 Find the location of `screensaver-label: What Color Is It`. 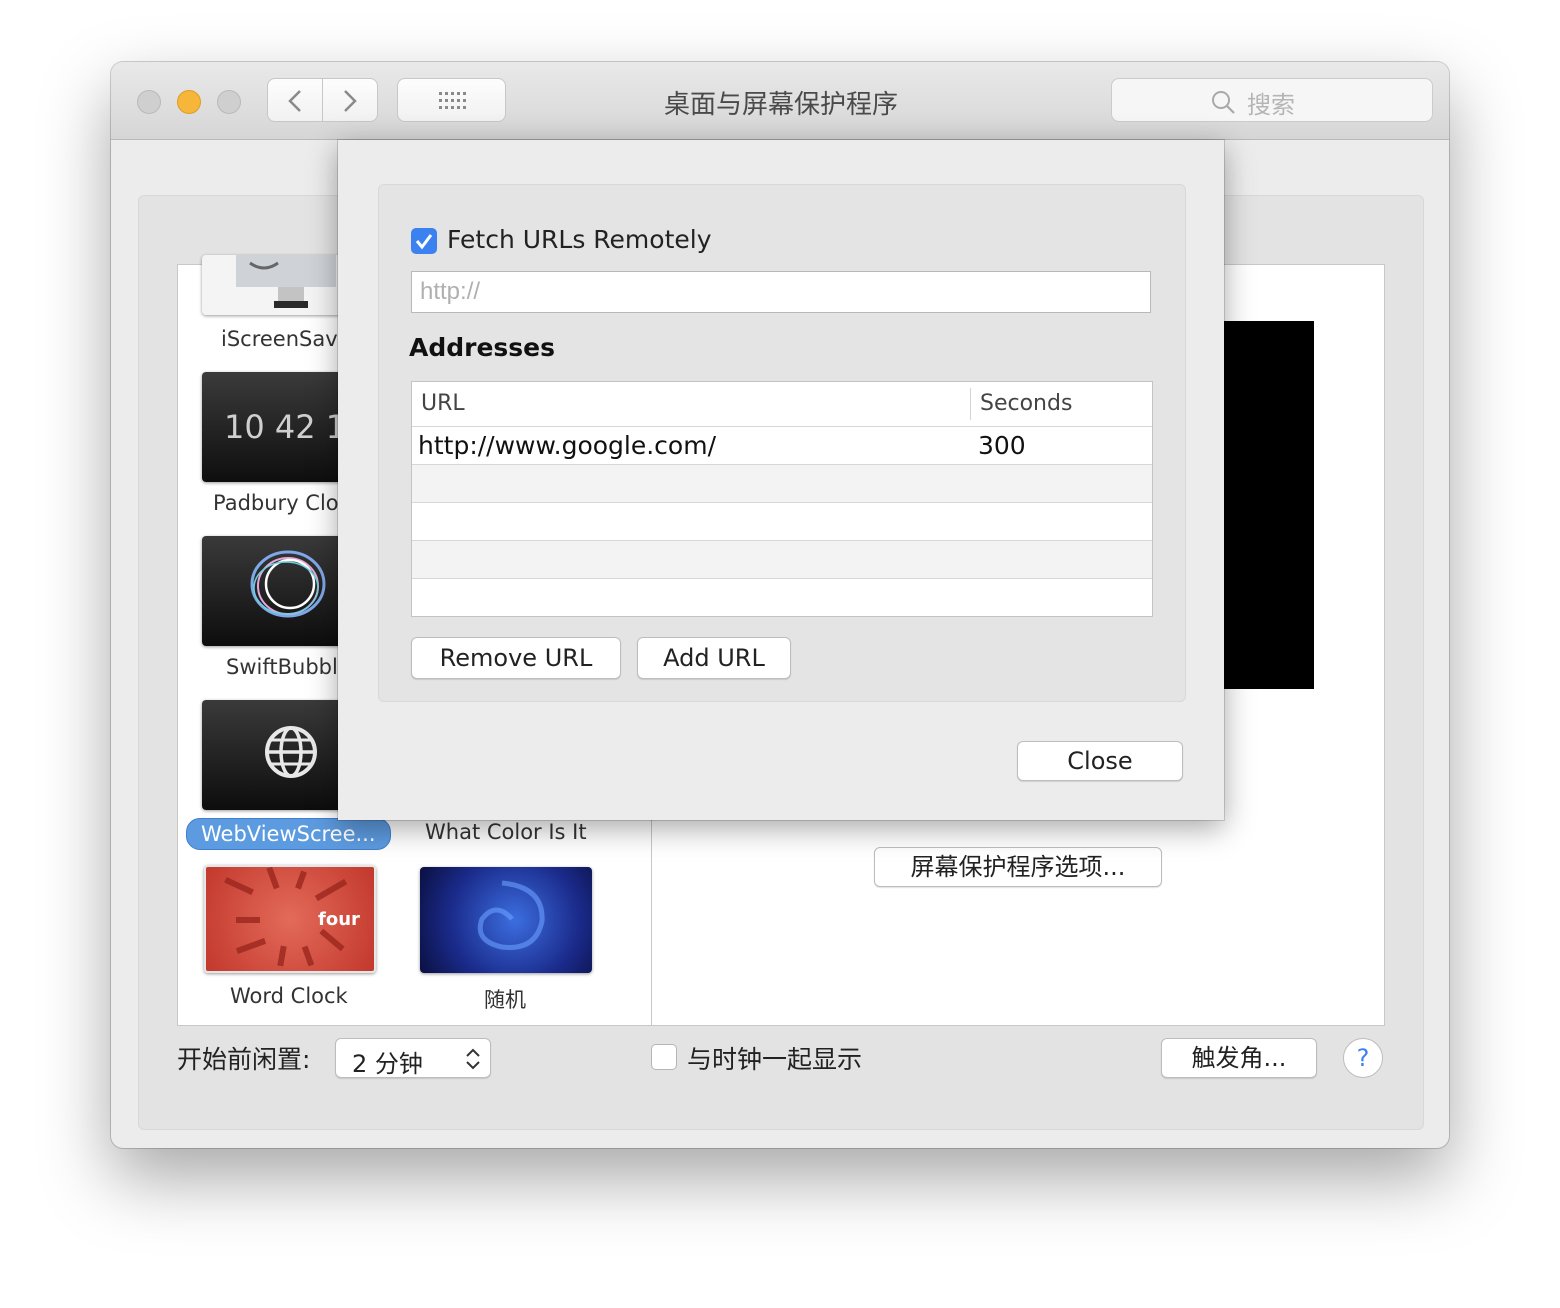

screensaver-label: What Color Is It is located at coordinates (506, 832).